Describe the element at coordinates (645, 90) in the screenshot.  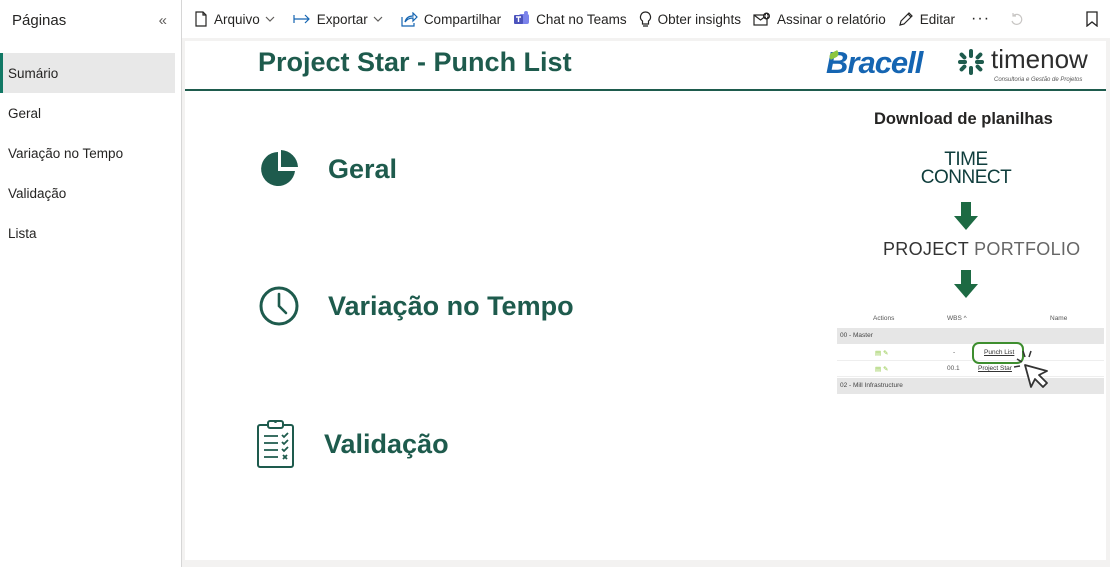
I see `title-divider` at that location.